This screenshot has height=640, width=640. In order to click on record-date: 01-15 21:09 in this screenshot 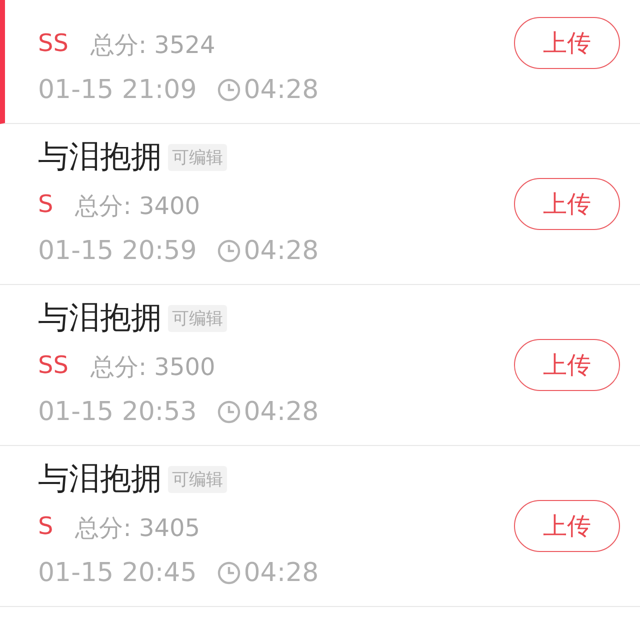, I will do `click(117, 90)`.